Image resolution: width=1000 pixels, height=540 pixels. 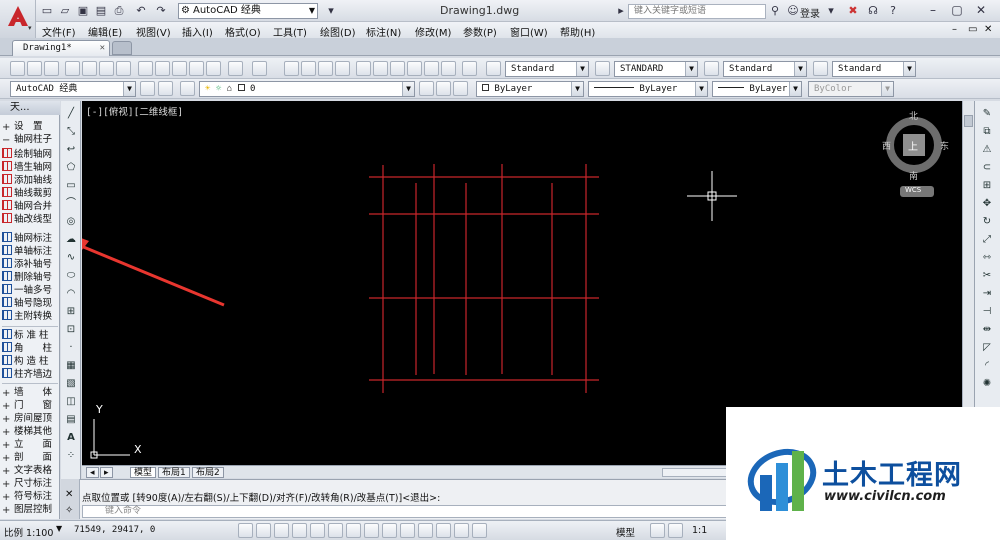 What do you see at coordinates (73, 89) in the screenshot?
I see `workspace-select: AutoCAD 经典 ▼` at bounding box center [73, 89].